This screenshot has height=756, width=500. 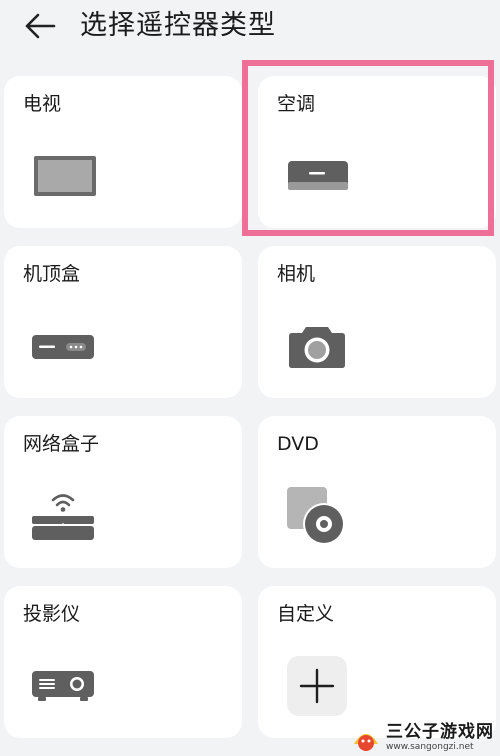 I want to click on device-card-projector: 投影仪, so click(x=123, y=662).